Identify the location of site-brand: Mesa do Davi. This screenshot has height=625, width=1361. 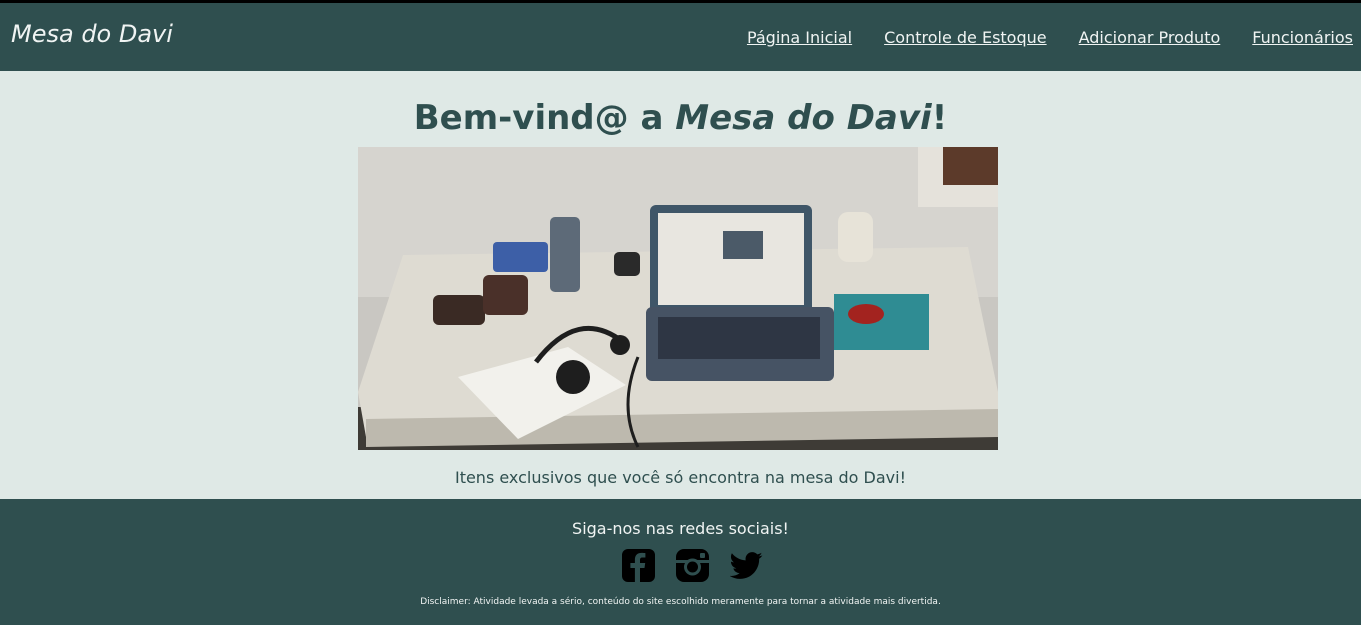
(92, 34).